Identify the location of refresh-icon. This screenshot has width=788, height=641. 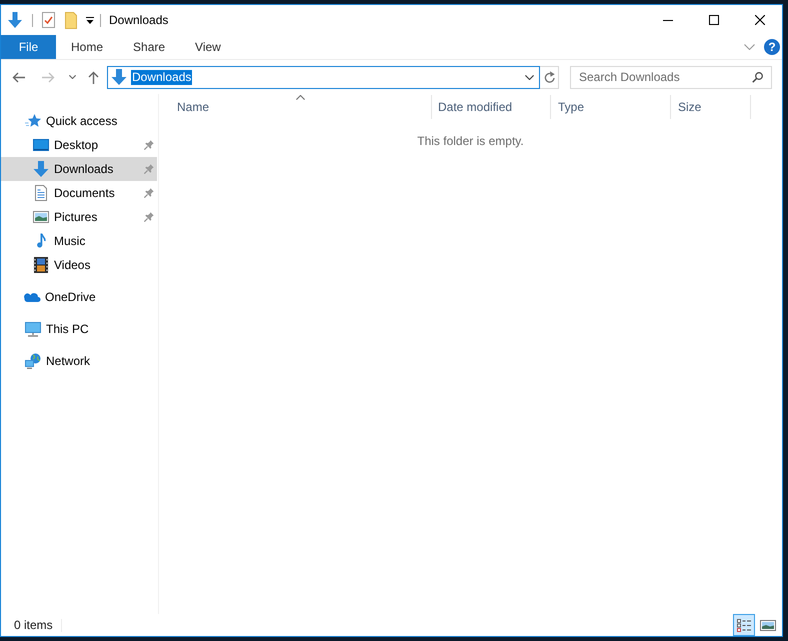
(549, 77).